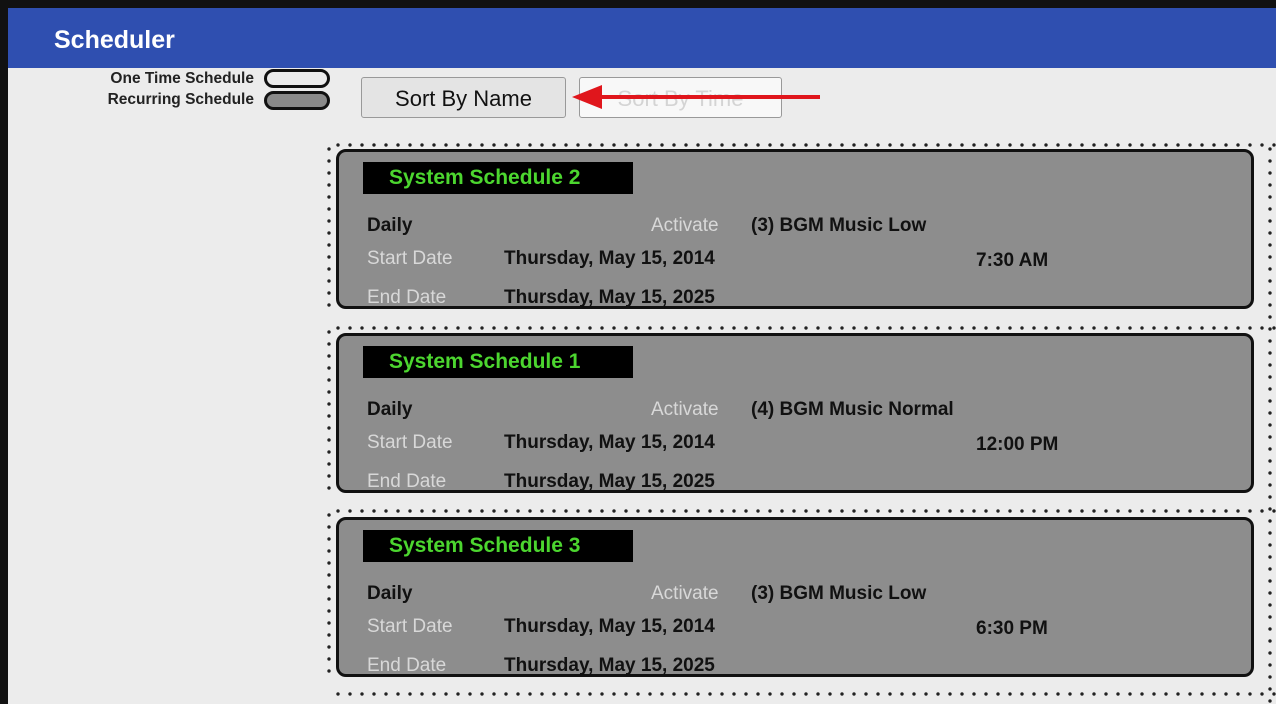 The height and width of the screenshot is (704, 1276). What do you see at coordinates (498, 178) in the screenshot?
I see `schedule-name: System Schedule 2` at bounding box center [498, 178].